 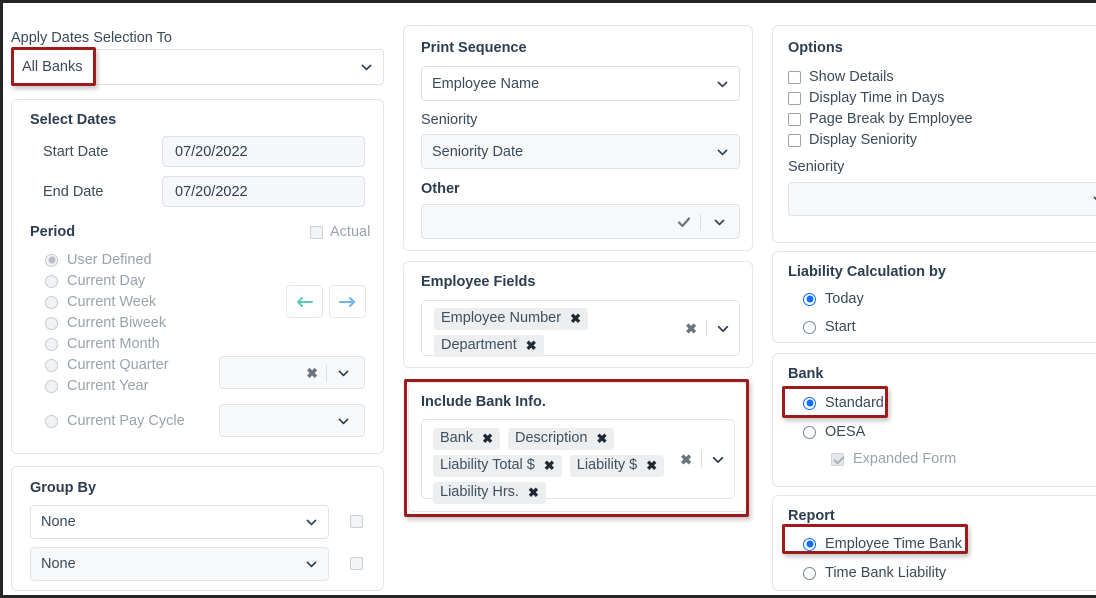 I want to click on arrow-left-icon, so click(x=305, y=301).